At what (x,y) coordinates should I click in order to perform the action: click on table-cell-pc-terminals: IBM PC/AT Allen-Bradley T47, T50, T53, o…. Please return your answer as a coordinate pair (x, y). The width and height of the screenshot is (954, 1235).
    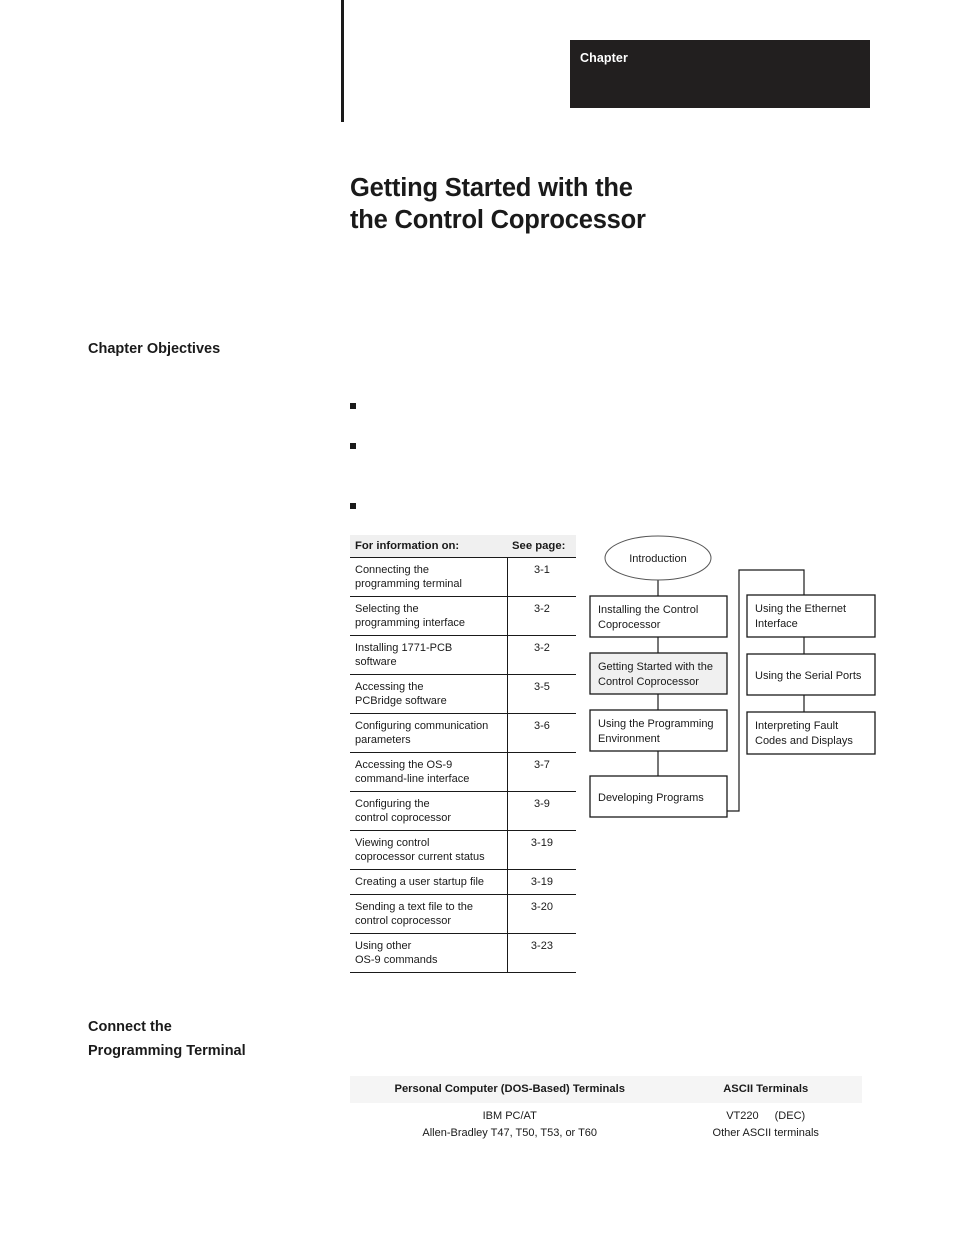
    Looking at the image, I should click on (509, 1124).